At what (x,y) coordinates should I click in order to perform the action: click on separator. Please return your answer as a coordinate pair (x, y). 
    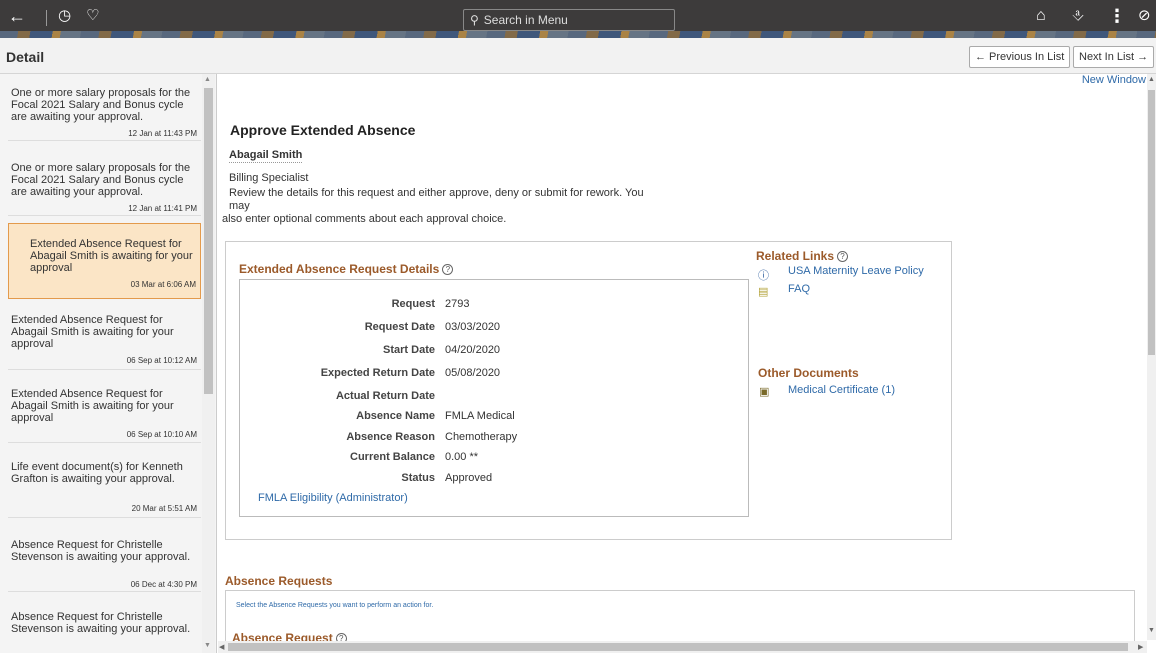
    Looking at the image, I should click on (46, 18).